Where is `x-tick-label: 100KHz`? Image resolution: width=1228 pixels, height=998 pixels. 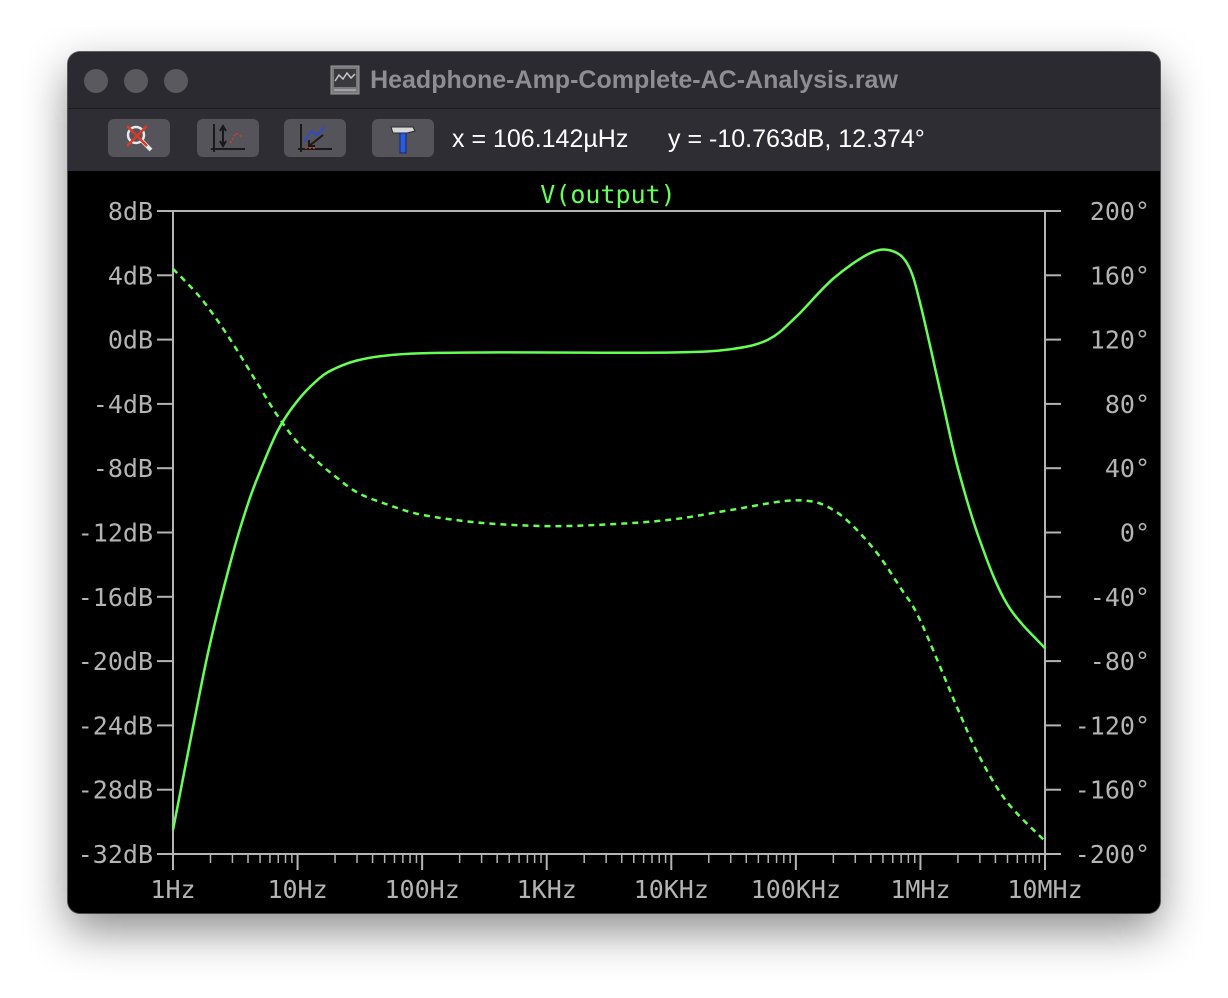
x-tick-label: 100KHz is located at coordinates (796, 889).